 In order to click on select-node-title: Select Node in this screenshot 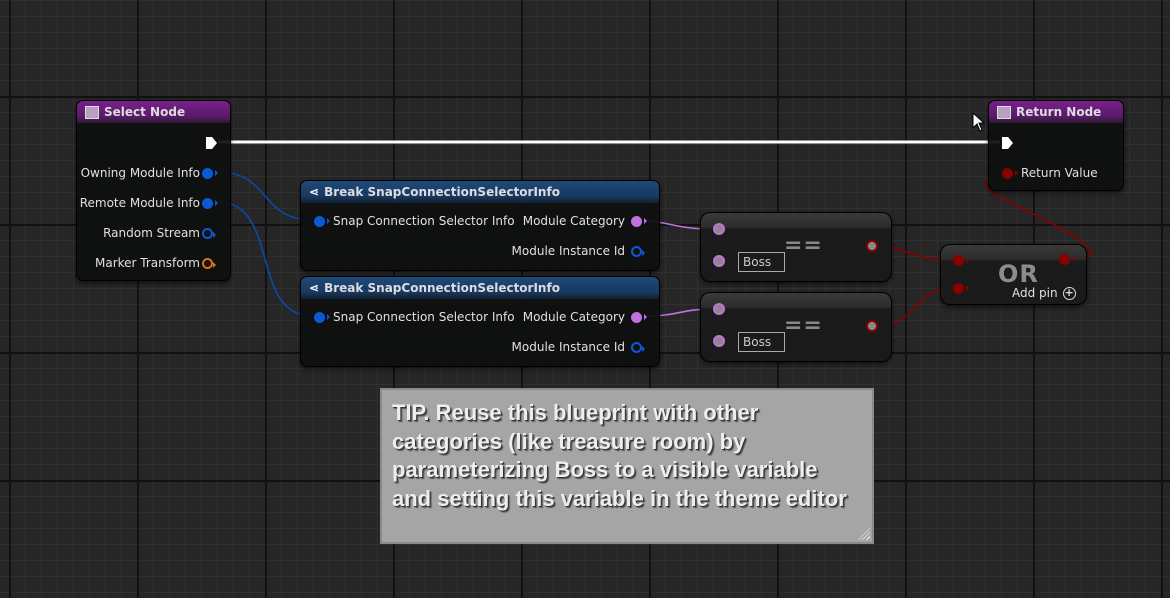, I will do `click(145, 112)`.